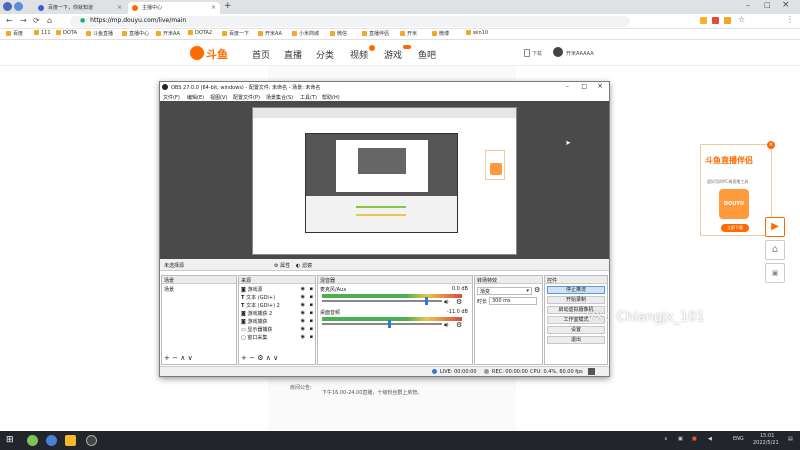  Describe the element at coordinates (174, 8) in the screenshot. I see `tab-douyu: 主播中心 ×` at that location.